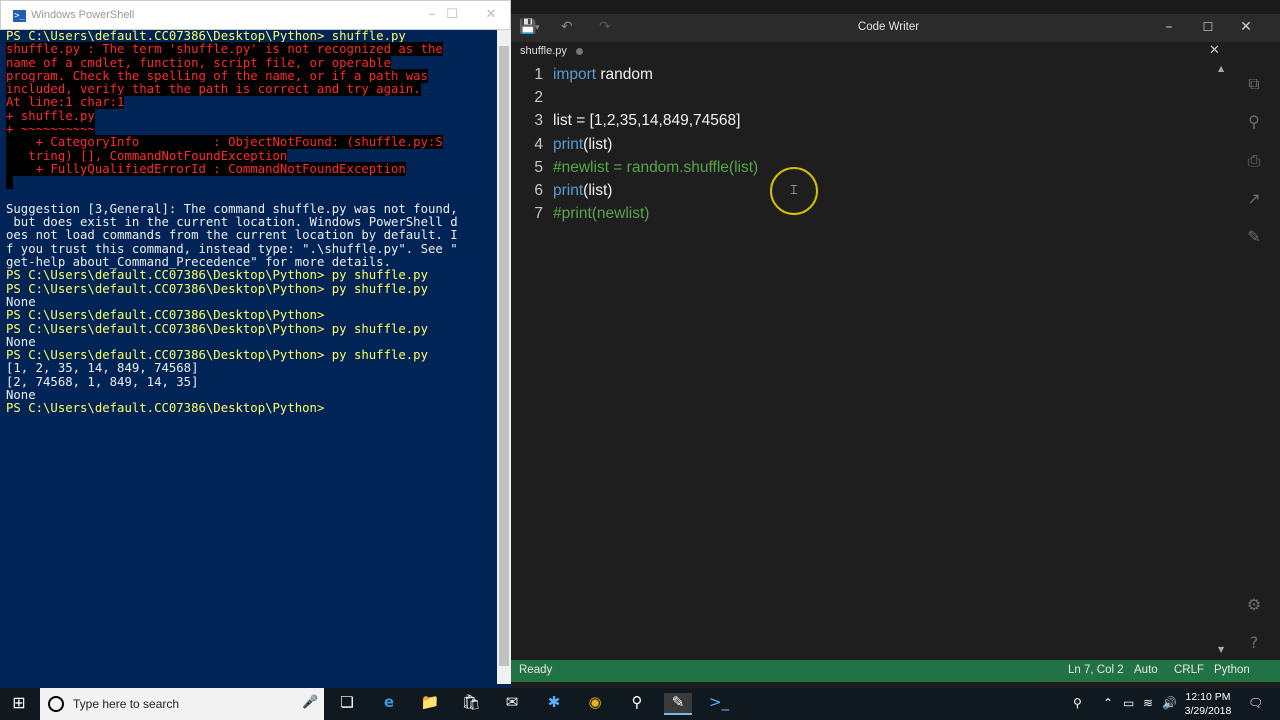 The width and height of the screenshot is (1280, 720). I want to click on cursor-position: Ln 7, Col 2, so click(1096, 670).